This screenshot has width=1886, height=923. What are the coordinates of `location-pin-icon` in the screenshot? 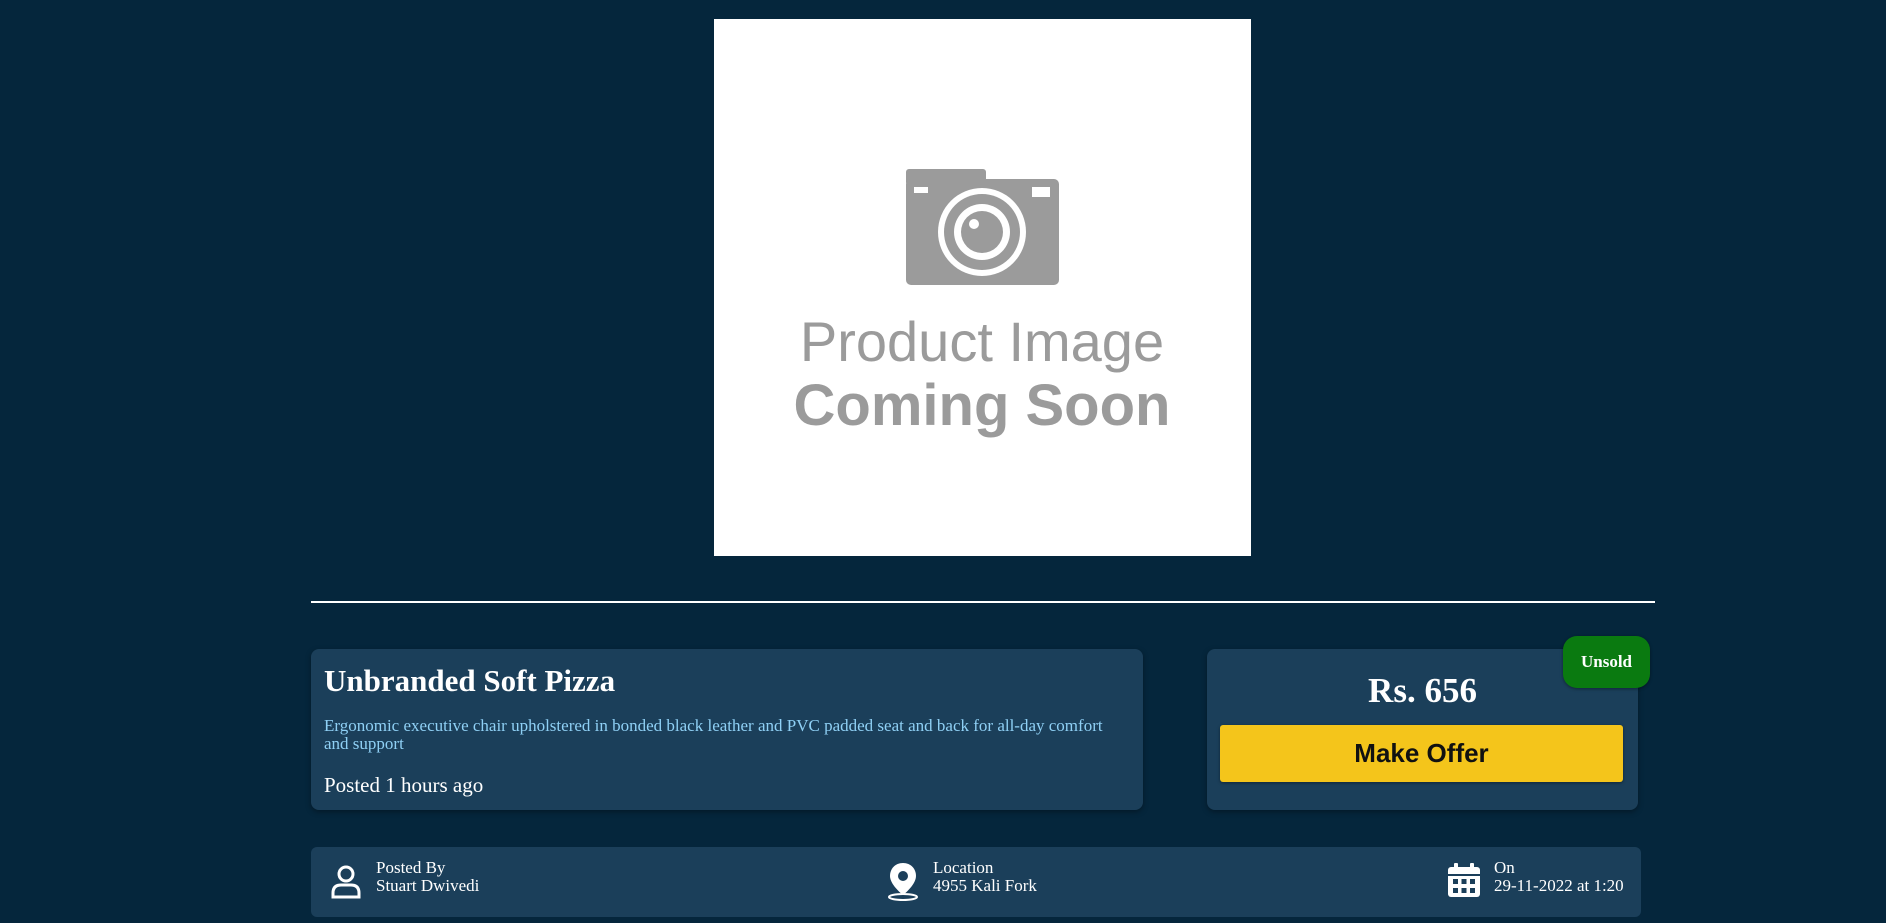 It's located at (903, 882).